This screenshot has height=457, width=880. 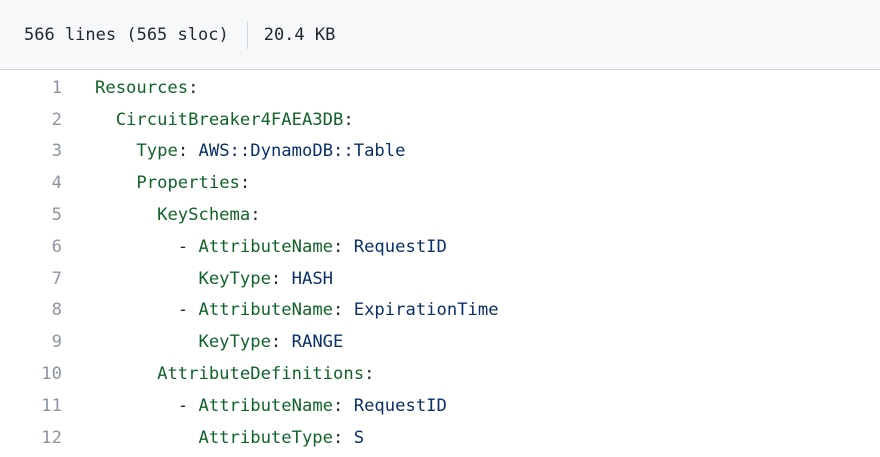 I want to click on code-line: 8 - AttributeName: ExpirationTime, so click(x=440, y=311).